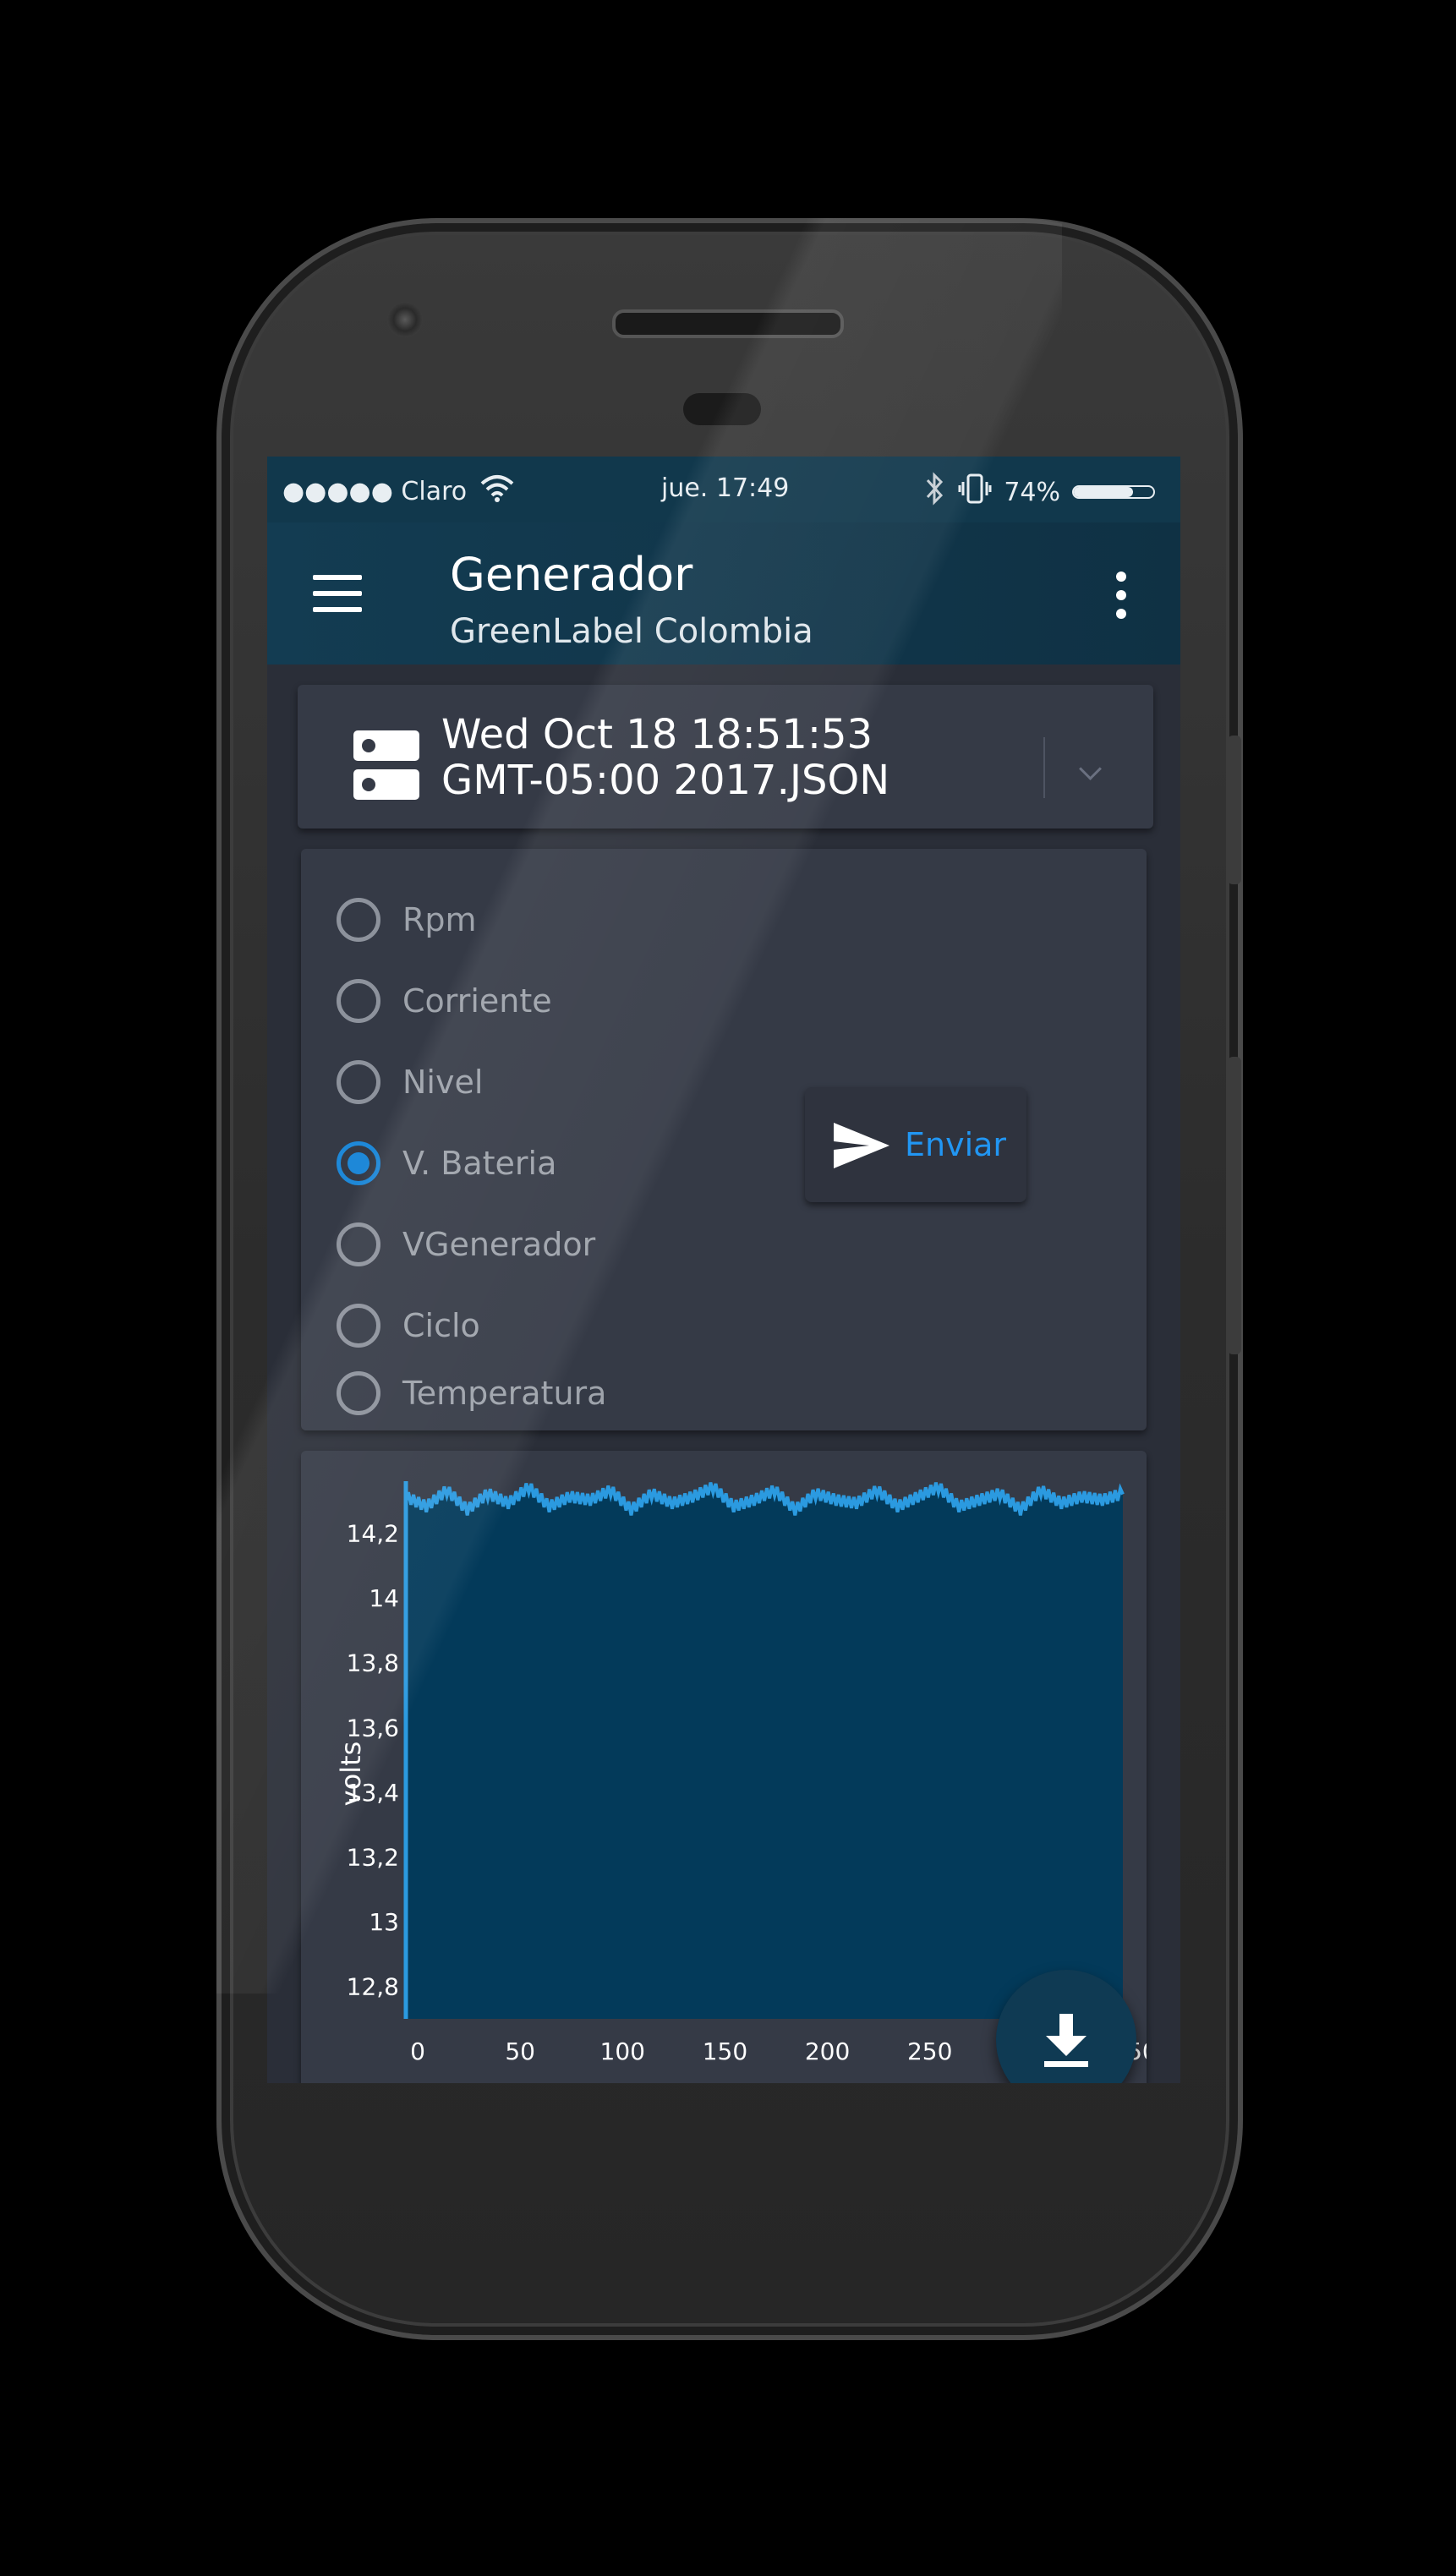 The height and width of the screenshot is (2576, 1456). What do you see at coordinates (477, 1001) in the screenshot?
I see `radio-label: Corriente` at bounding box center [477, 1001].